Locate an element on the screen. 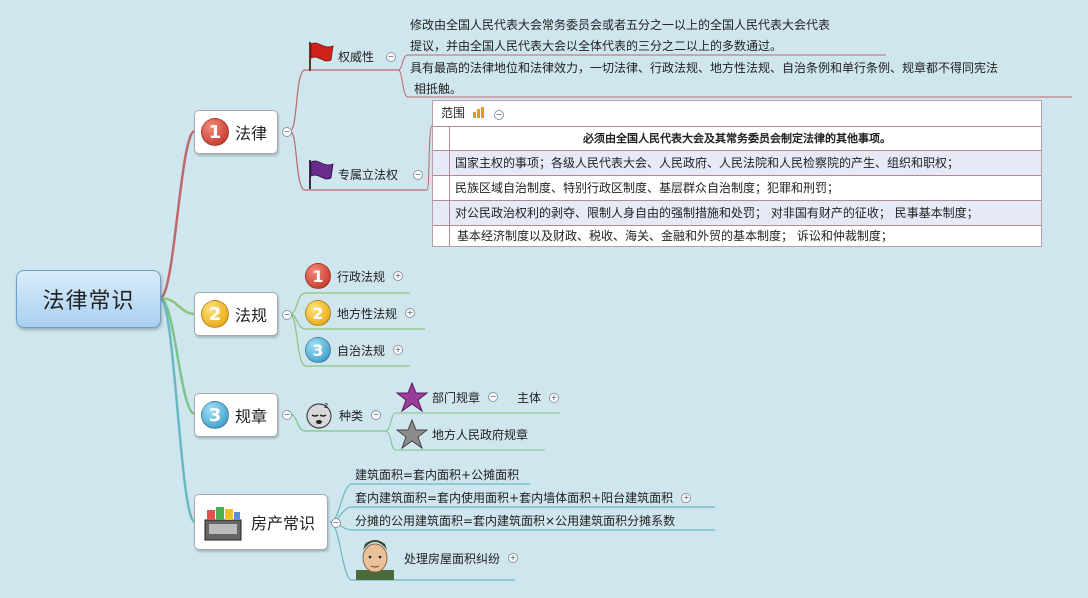 This screenshot has width=1088, height=598. topic-autonomy-regulation: 3 自治法规 + is located at coordinates (354, 350).